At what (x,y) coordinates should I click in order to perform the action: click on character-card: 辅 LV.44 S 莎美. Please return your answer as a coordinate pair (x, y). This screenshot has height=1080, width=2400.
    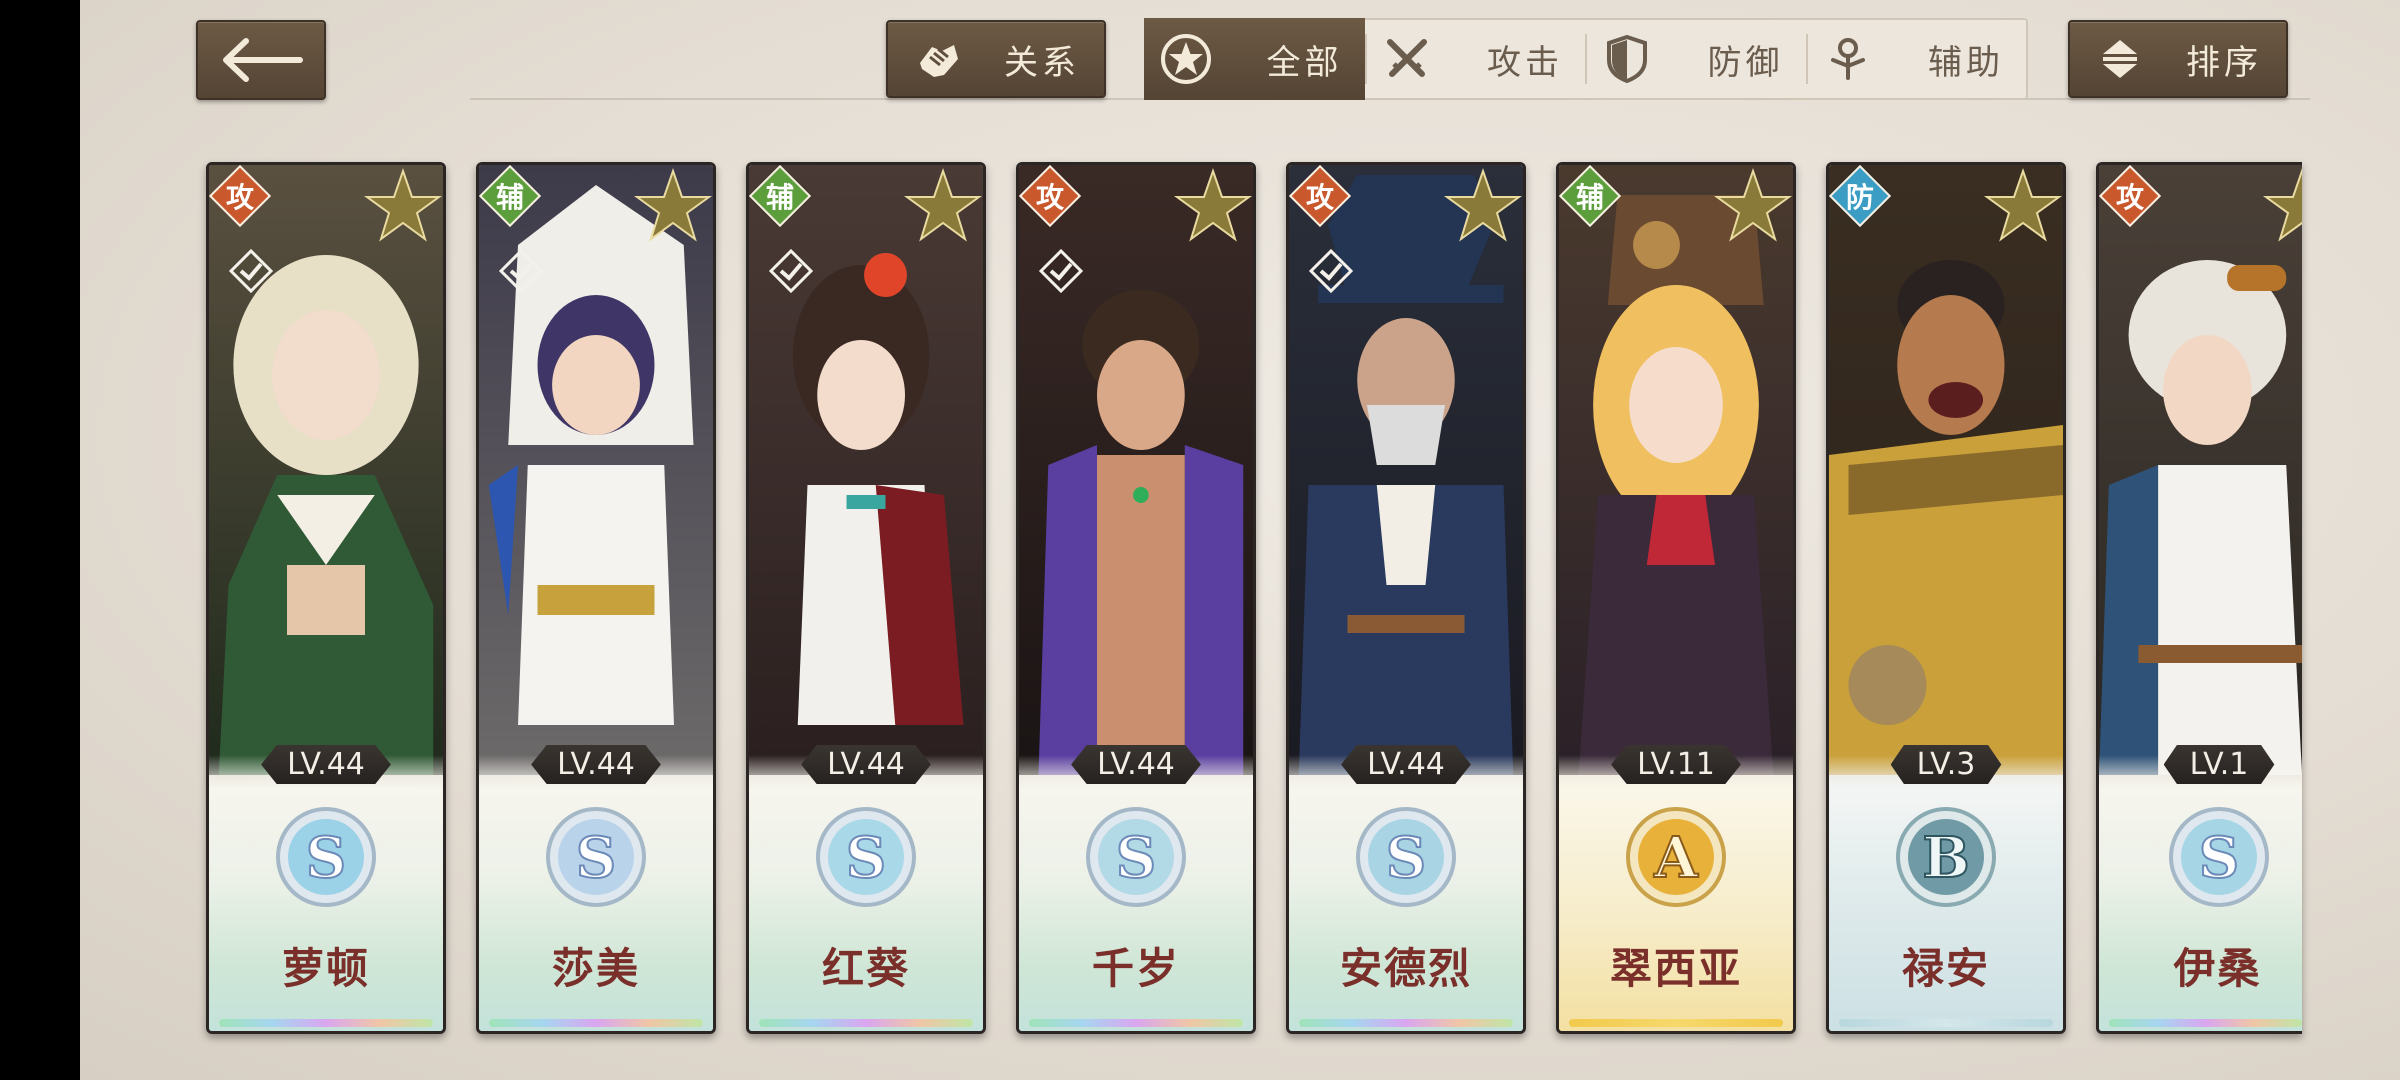
    Looking at the image, I should click on (596, 598).